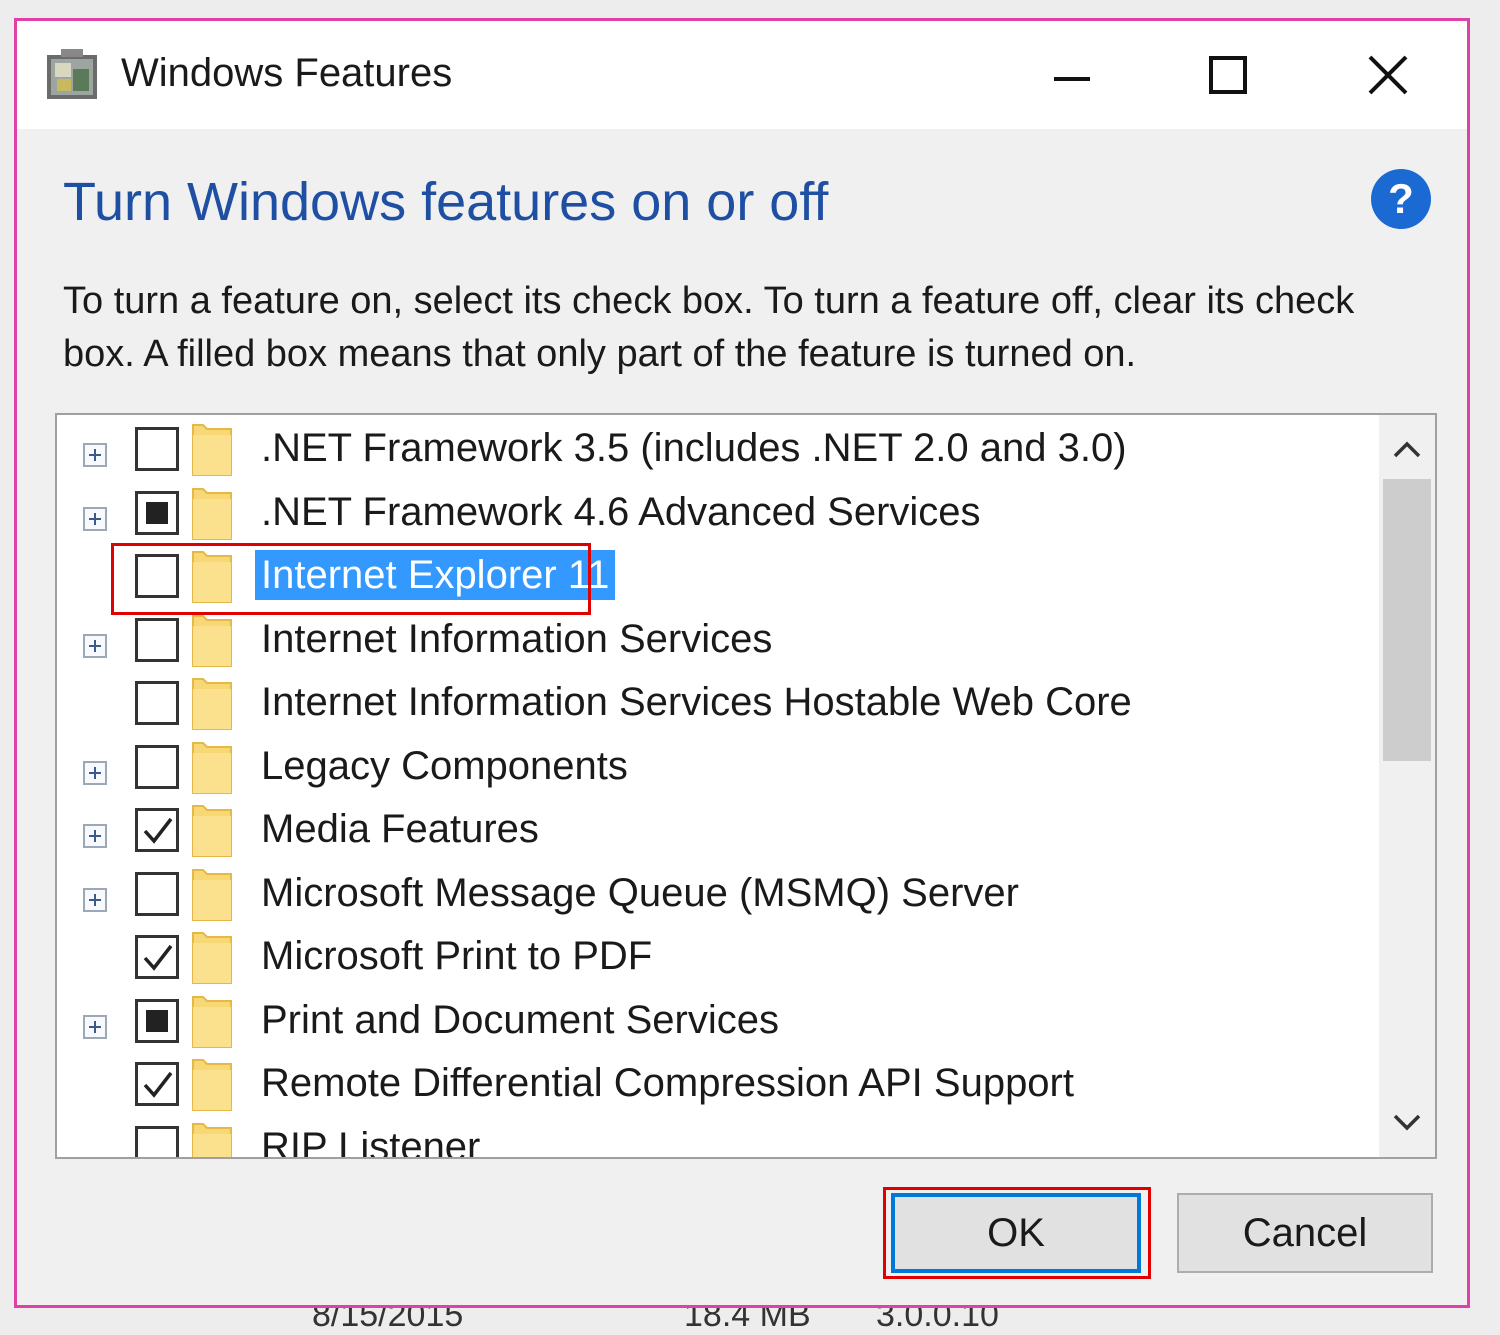  What do you see at coordinates (516, 639) in the screenshot?
I see `feature-label: Internet Information Services` at bounding box center [516, 639].